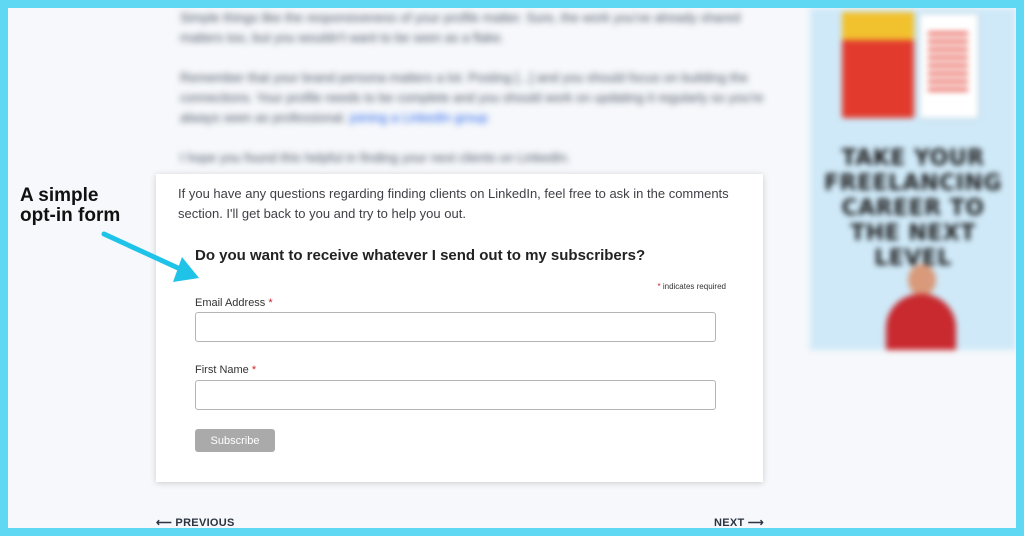  I want to click on annotation-label: A simple opt-in form, so click(85, 206).